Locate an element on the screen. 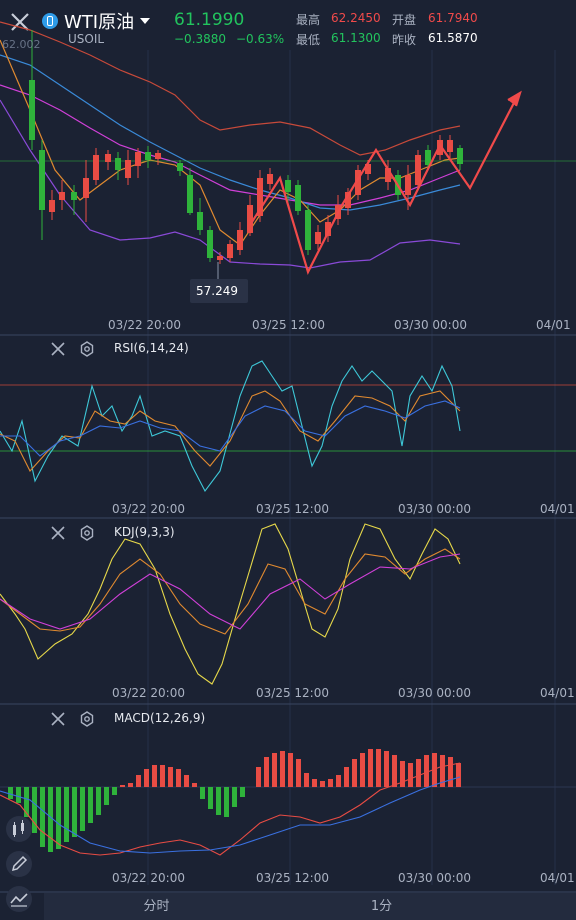 This screenshot has width=576, height=920. tab-1min-label: 1分 is located at coordinates (381, 906).